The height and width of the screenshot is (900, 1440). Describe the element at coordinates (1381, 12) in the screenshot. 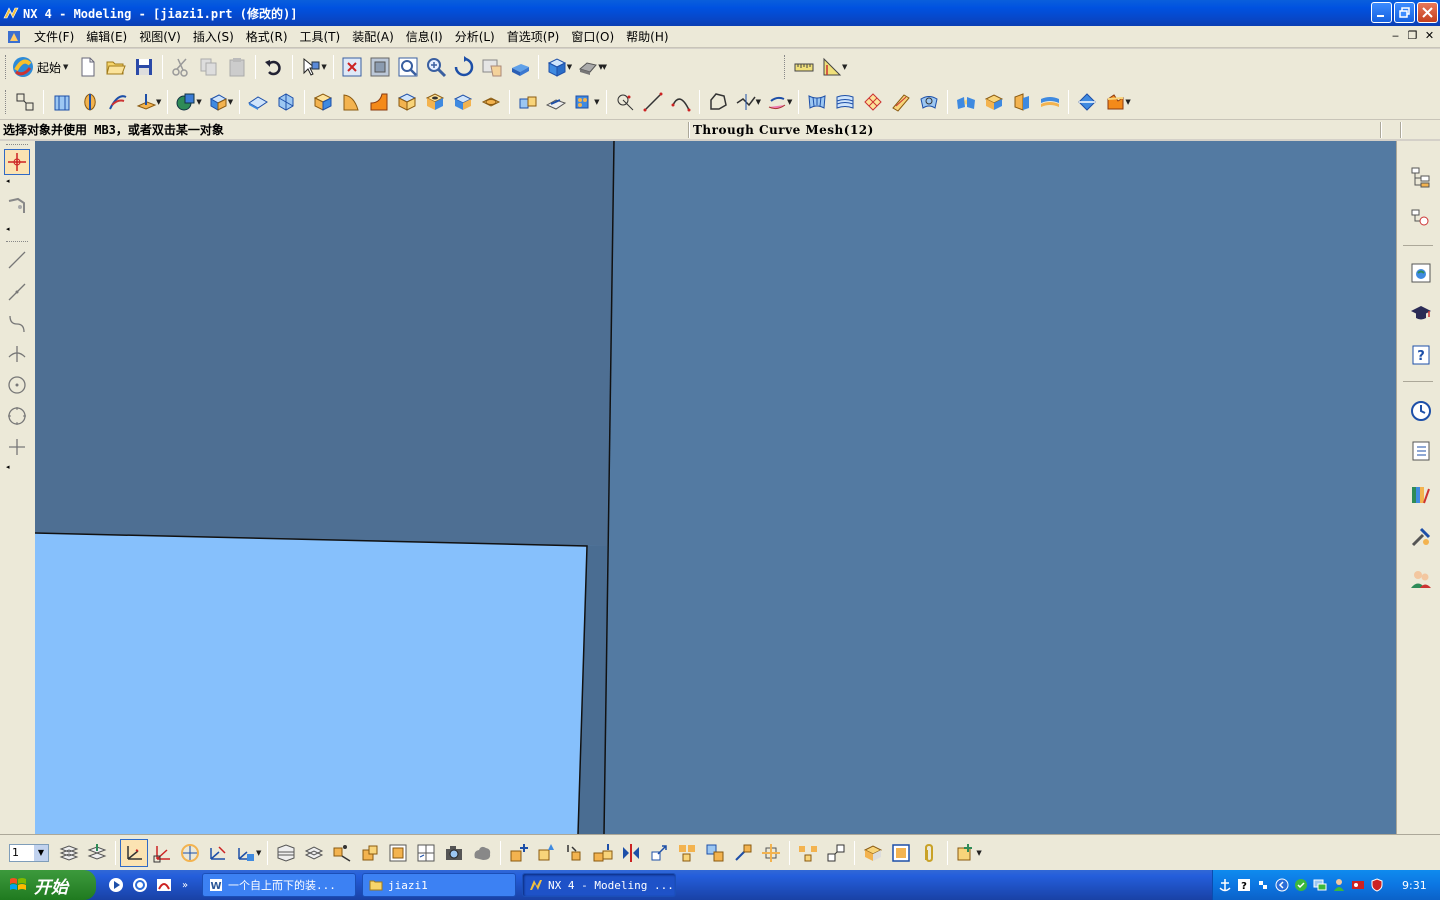

I see `minimize-button` at that location.